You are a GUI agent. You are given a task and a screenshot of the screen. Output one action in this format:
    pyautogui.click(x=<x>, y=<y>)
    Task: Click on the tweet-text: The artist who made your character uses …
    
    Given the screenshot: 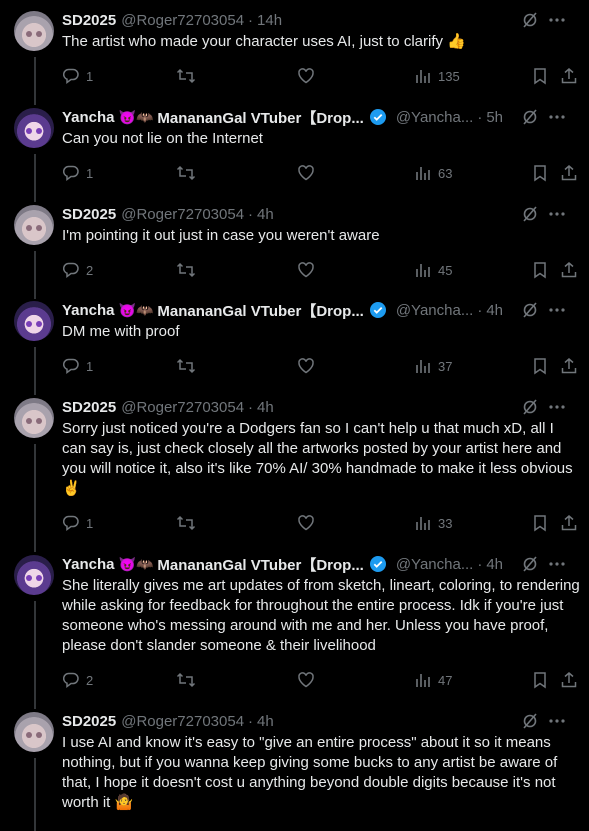 What is the action you would take?
    pyautogui.click(x=264, y=41)
    